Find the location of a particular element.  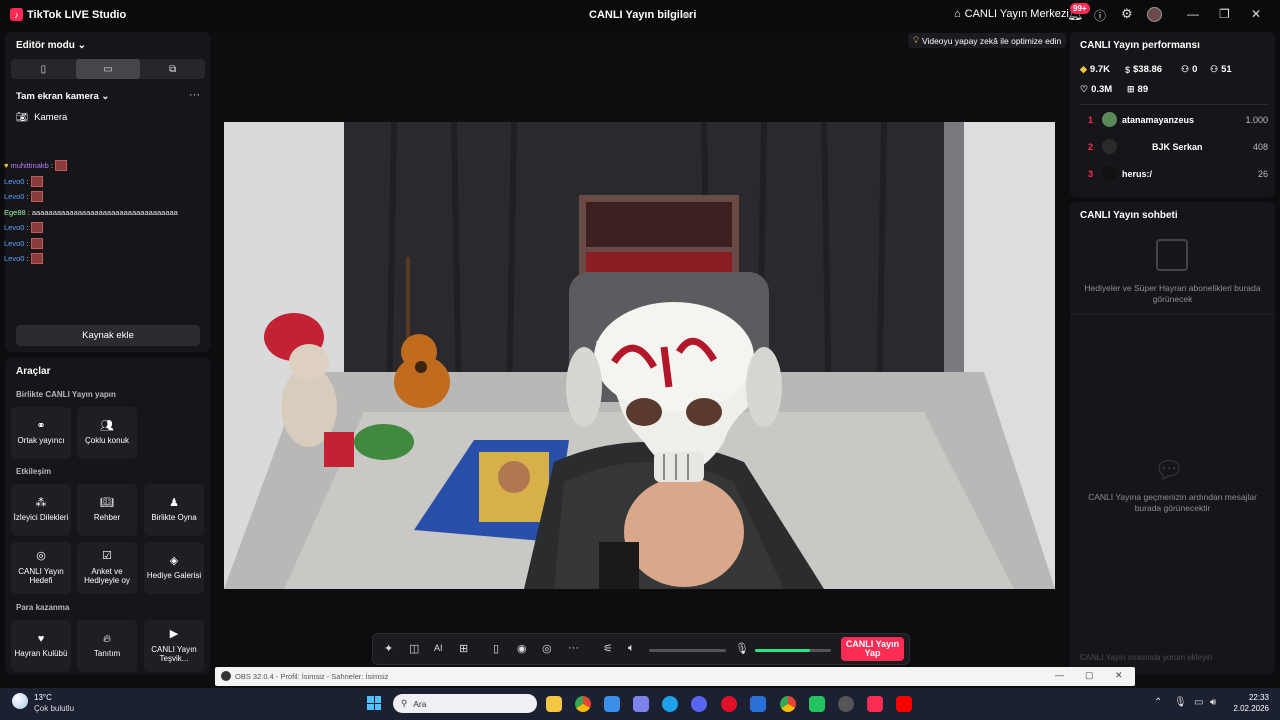

tool-label: Anket ve Hediyeyle oy is located at coordinates (107, 576).